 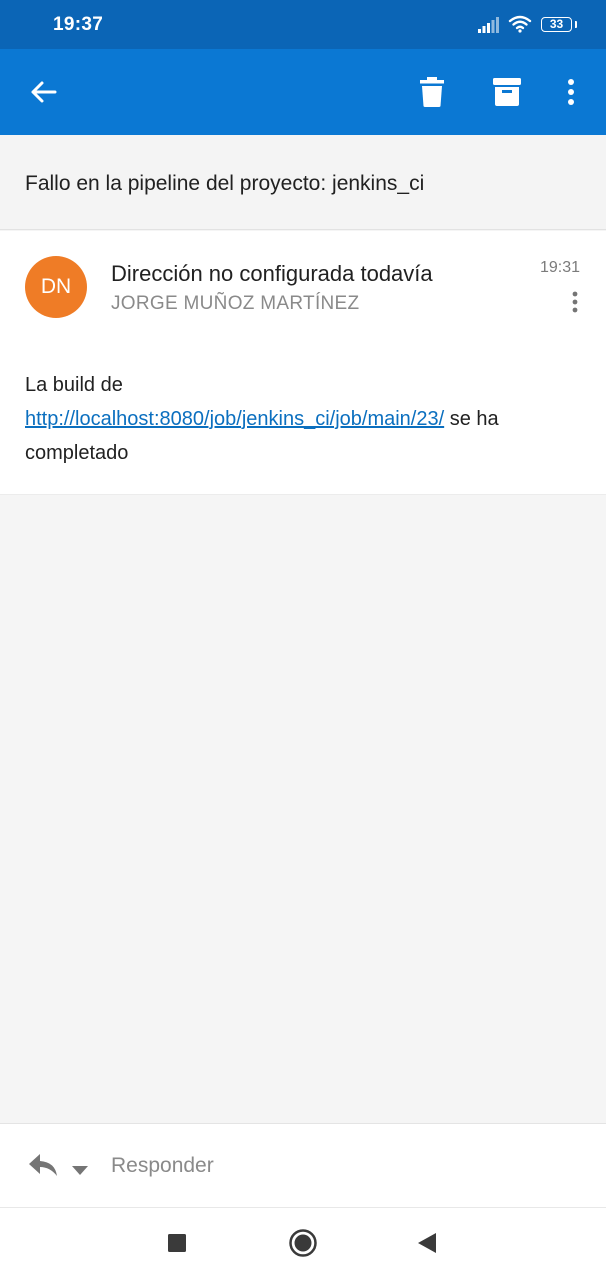 I want to click on sender-name: Dirección no configurada todavía, so click(x=272, y=274).